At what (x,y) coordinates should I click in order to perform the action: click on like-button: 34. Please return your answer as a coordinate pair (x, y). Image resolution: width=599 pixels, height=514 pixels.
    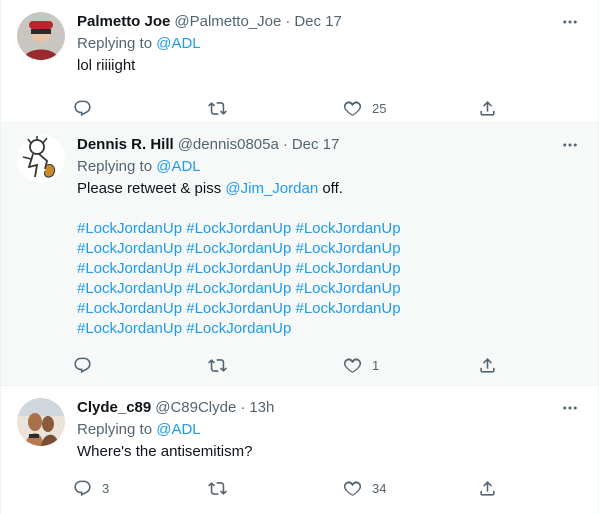
    Looking at the image, I should click on (383, 488).